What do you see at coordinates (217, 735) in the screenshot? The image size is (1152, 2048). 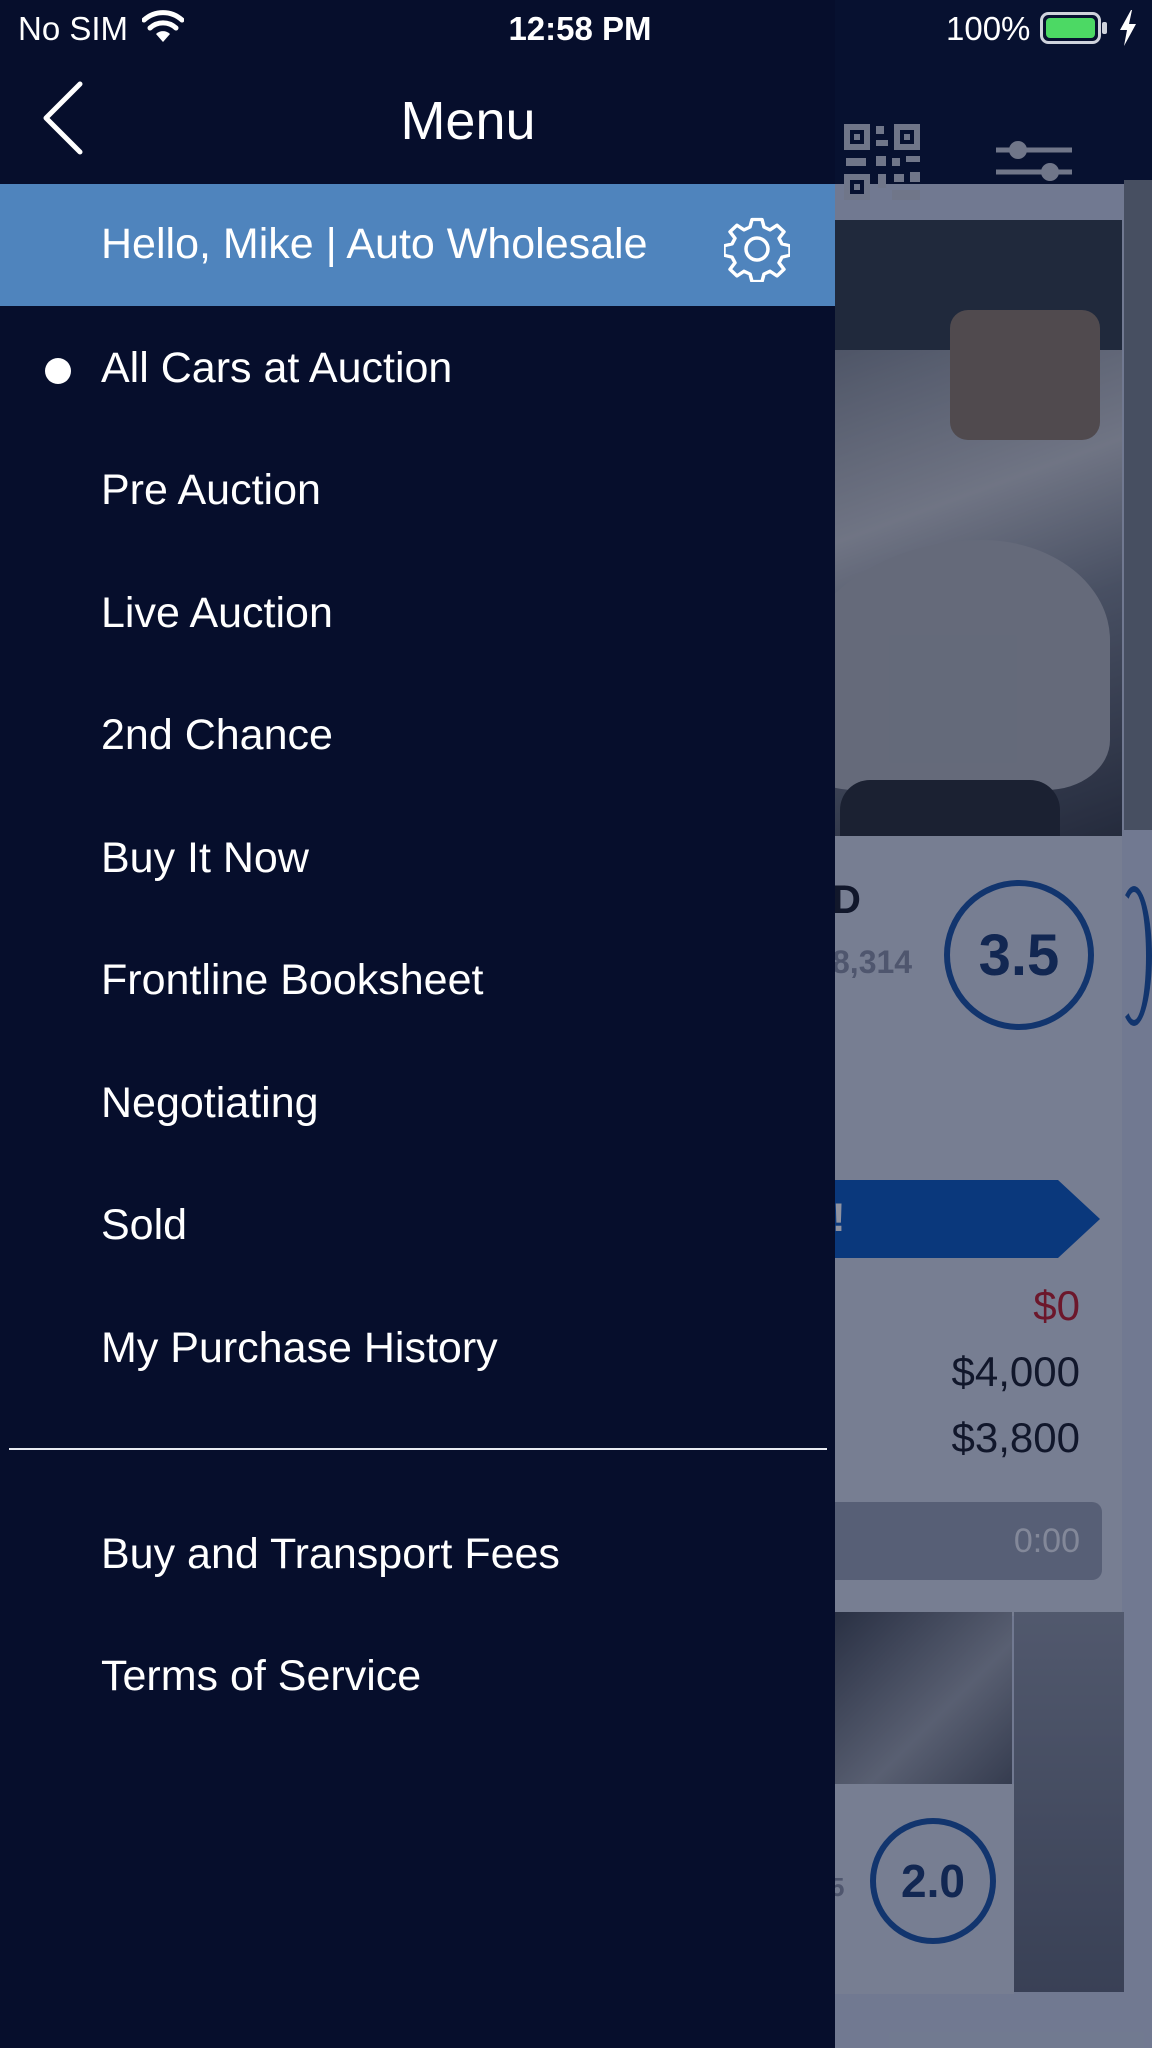 I see `menu-item-label: 2nd Chance` at bounding box center [217, 735].